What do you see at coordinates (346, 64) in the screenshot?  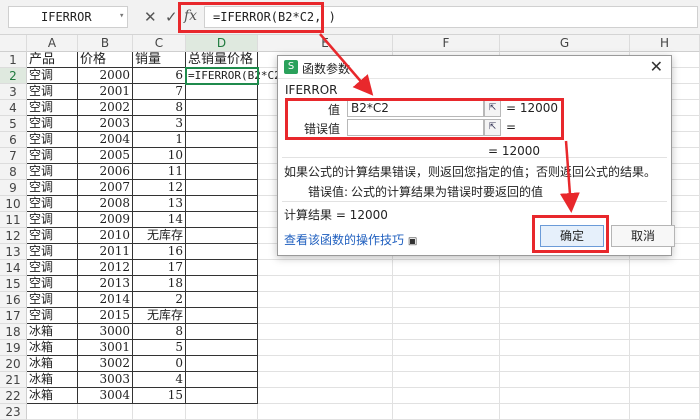 I see `arrow-to-arguments` at bounding box center [346, 64].